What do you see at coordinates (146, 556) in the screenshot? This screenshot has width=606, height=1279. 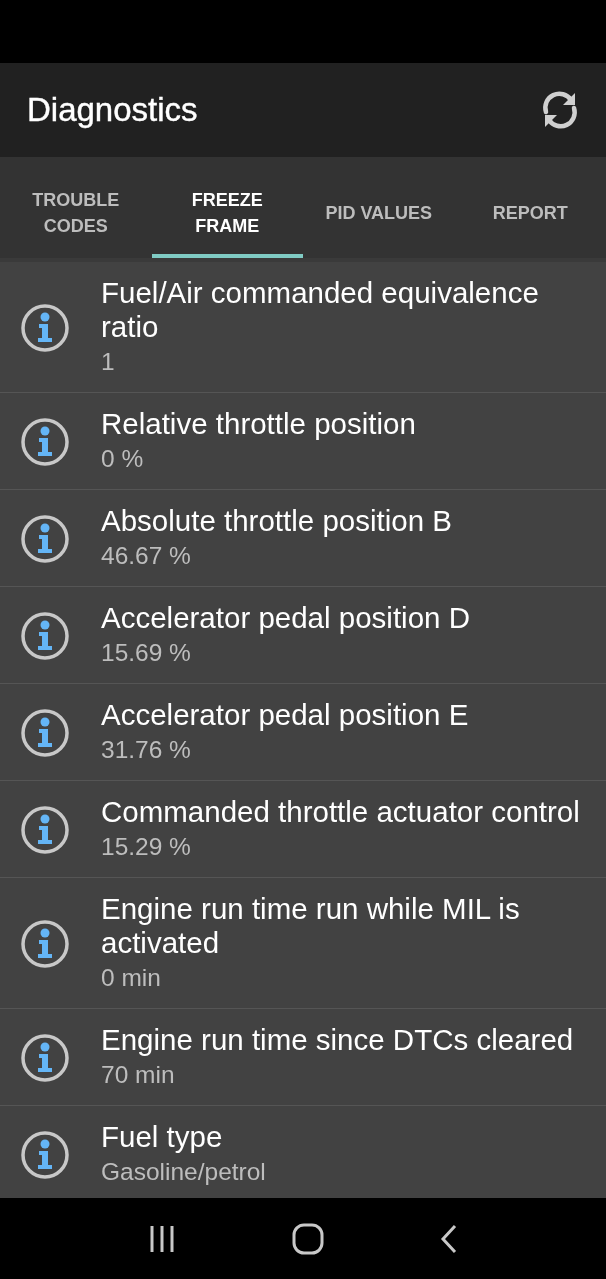 I see `parameter-value: 46.67 %` at bounding box center [146, 556].